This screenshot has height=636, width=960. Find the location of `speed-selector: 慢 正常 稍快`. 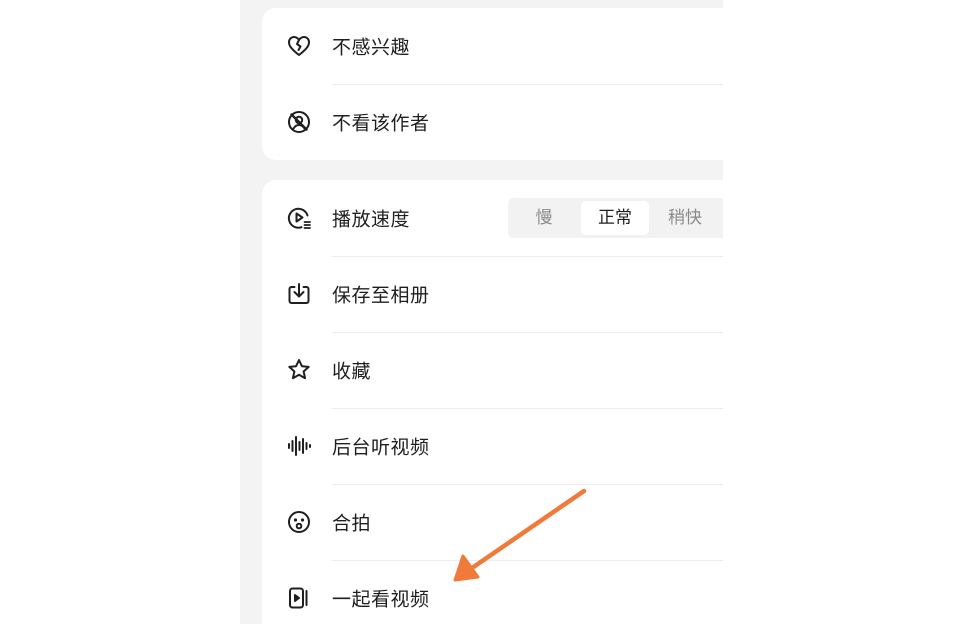

speed-selector: 慢 正常 稍快 is located at coordinates (615, 218).